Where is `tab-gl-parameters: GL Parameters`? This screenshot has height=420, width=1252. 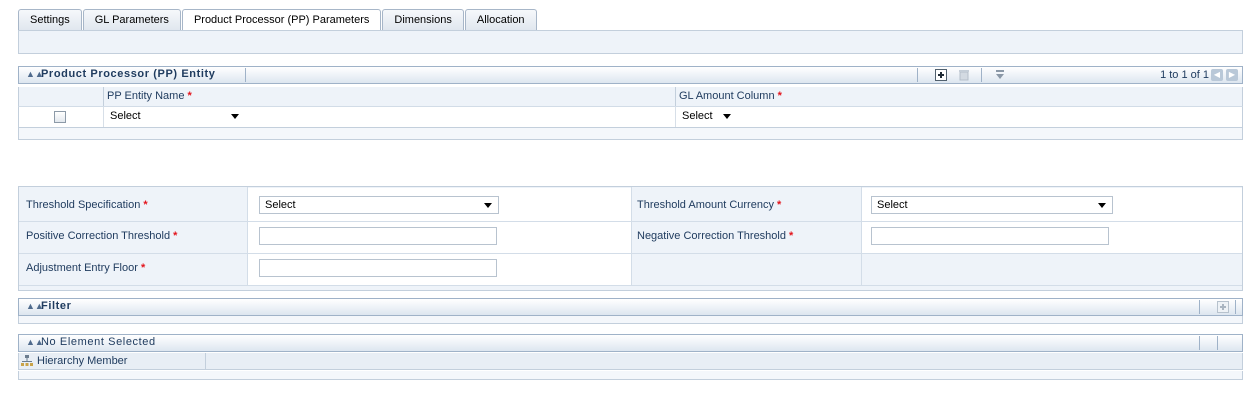 tab-gl-parameters: GL Parameters is located at coordinates (131, 20).